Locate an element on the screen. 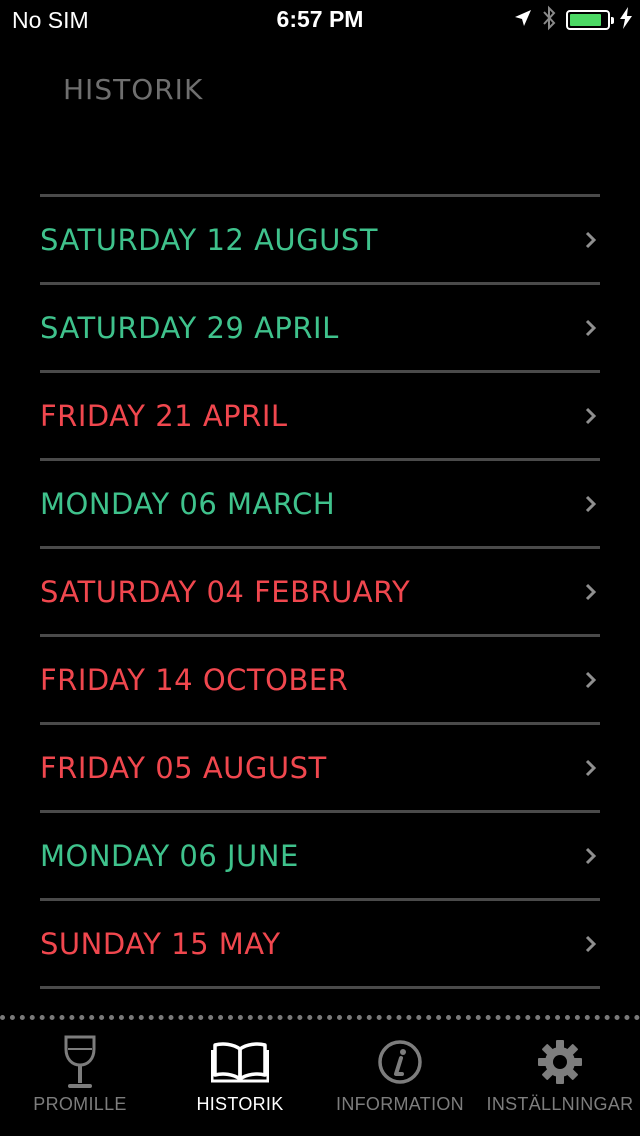  history-row: SATURDAY 29 APRIL is located at coordinates (320, 329).